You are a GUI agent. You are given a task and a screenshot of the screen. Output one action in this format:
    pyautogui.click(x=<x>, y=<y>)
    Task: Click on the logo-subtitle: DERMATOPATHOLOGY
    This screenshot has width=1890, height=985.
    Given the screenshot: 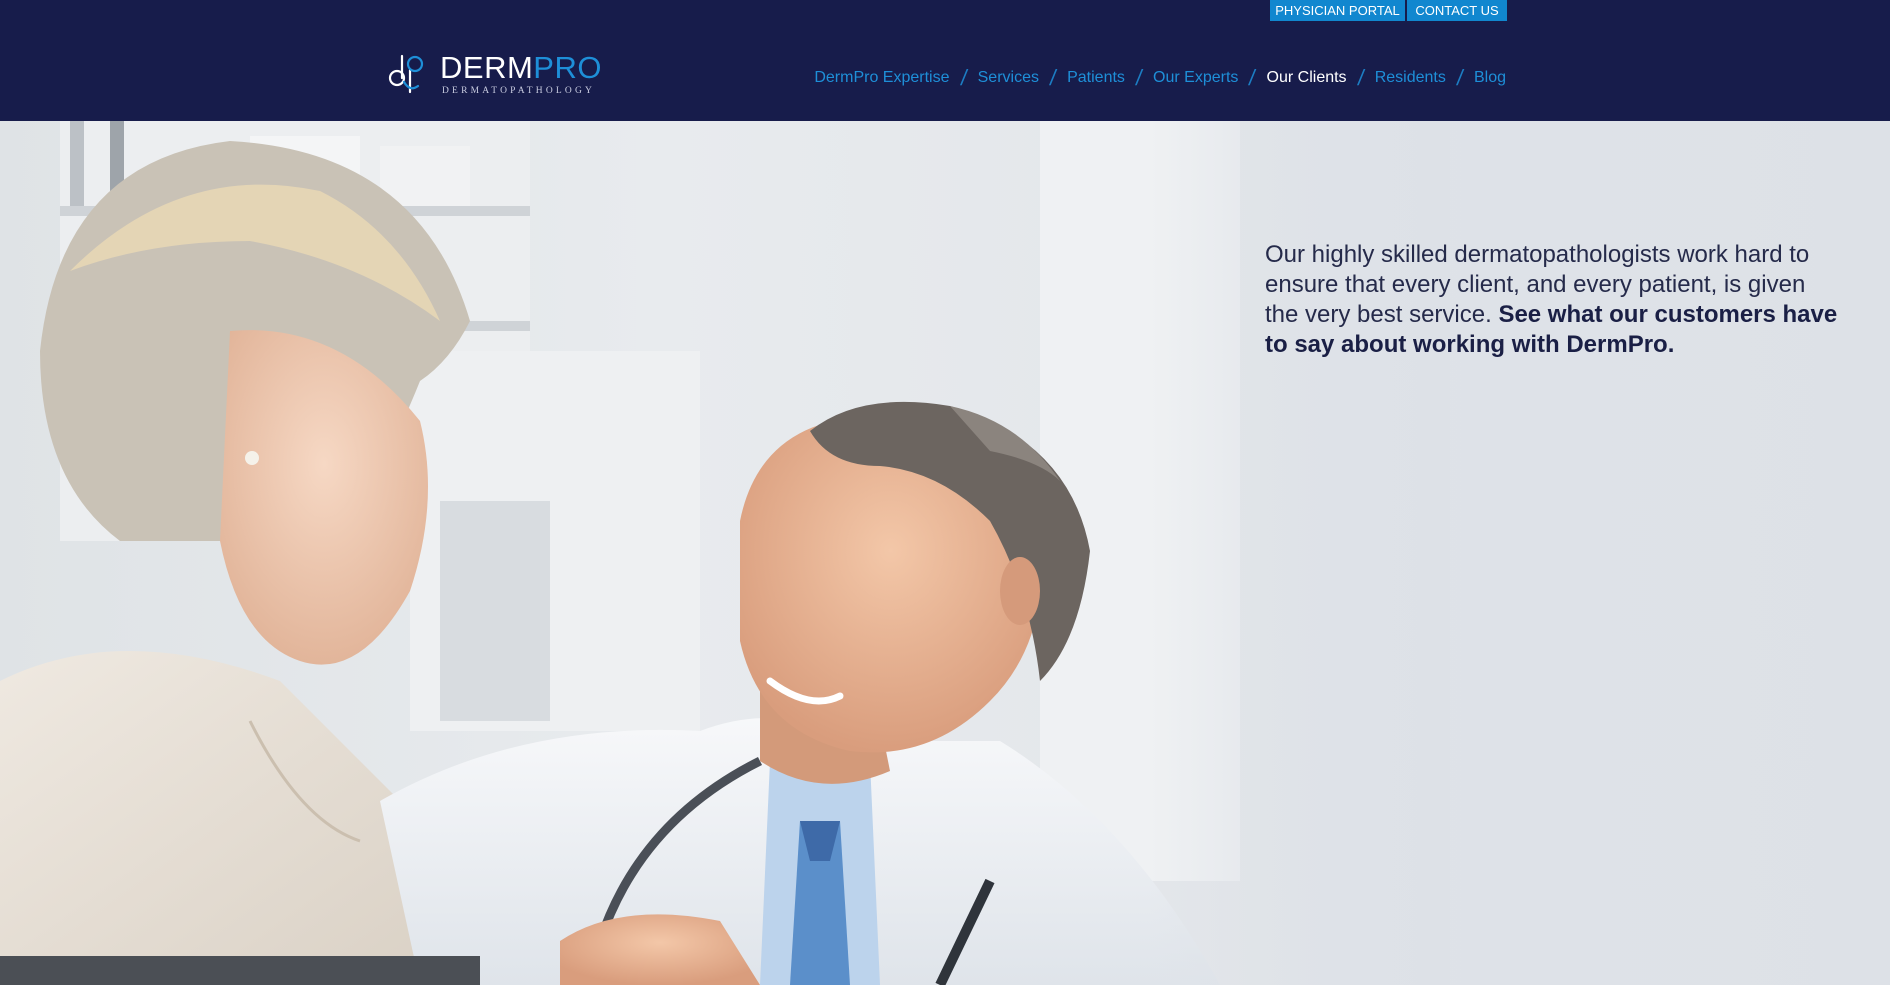 What is the action you would take?
    pyautogui.click(x=519, y=90)
    